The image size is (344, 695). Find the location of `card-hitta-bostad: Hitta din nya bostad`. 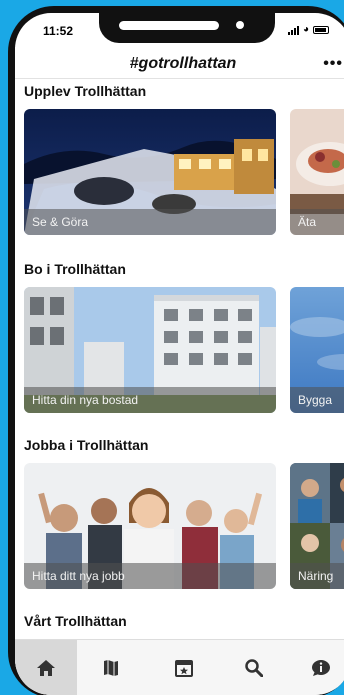

card-hitta-bostad: Hitta din nya bostad is located at coordinates (150, 350).